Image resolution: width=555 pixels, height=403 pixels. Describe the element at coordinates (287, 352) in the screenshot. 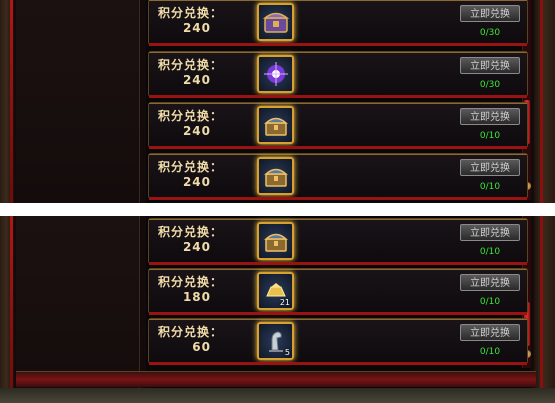

I see `item-stack-count: 5` at that location.